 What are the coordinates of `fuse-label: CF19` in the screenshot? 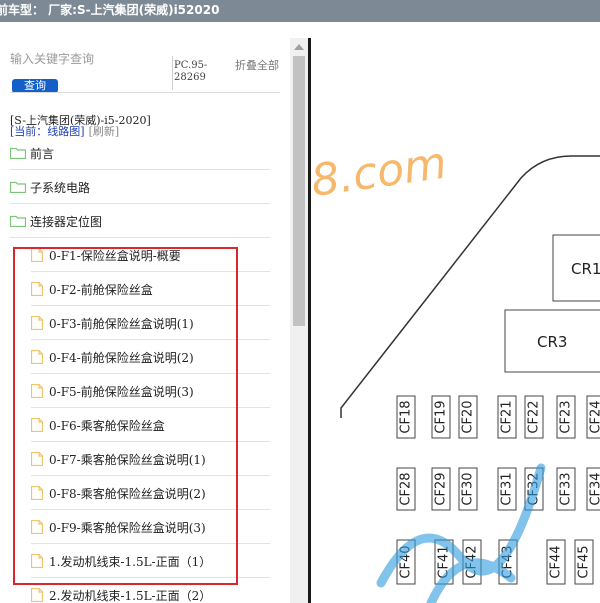 It's located at (441, 416).